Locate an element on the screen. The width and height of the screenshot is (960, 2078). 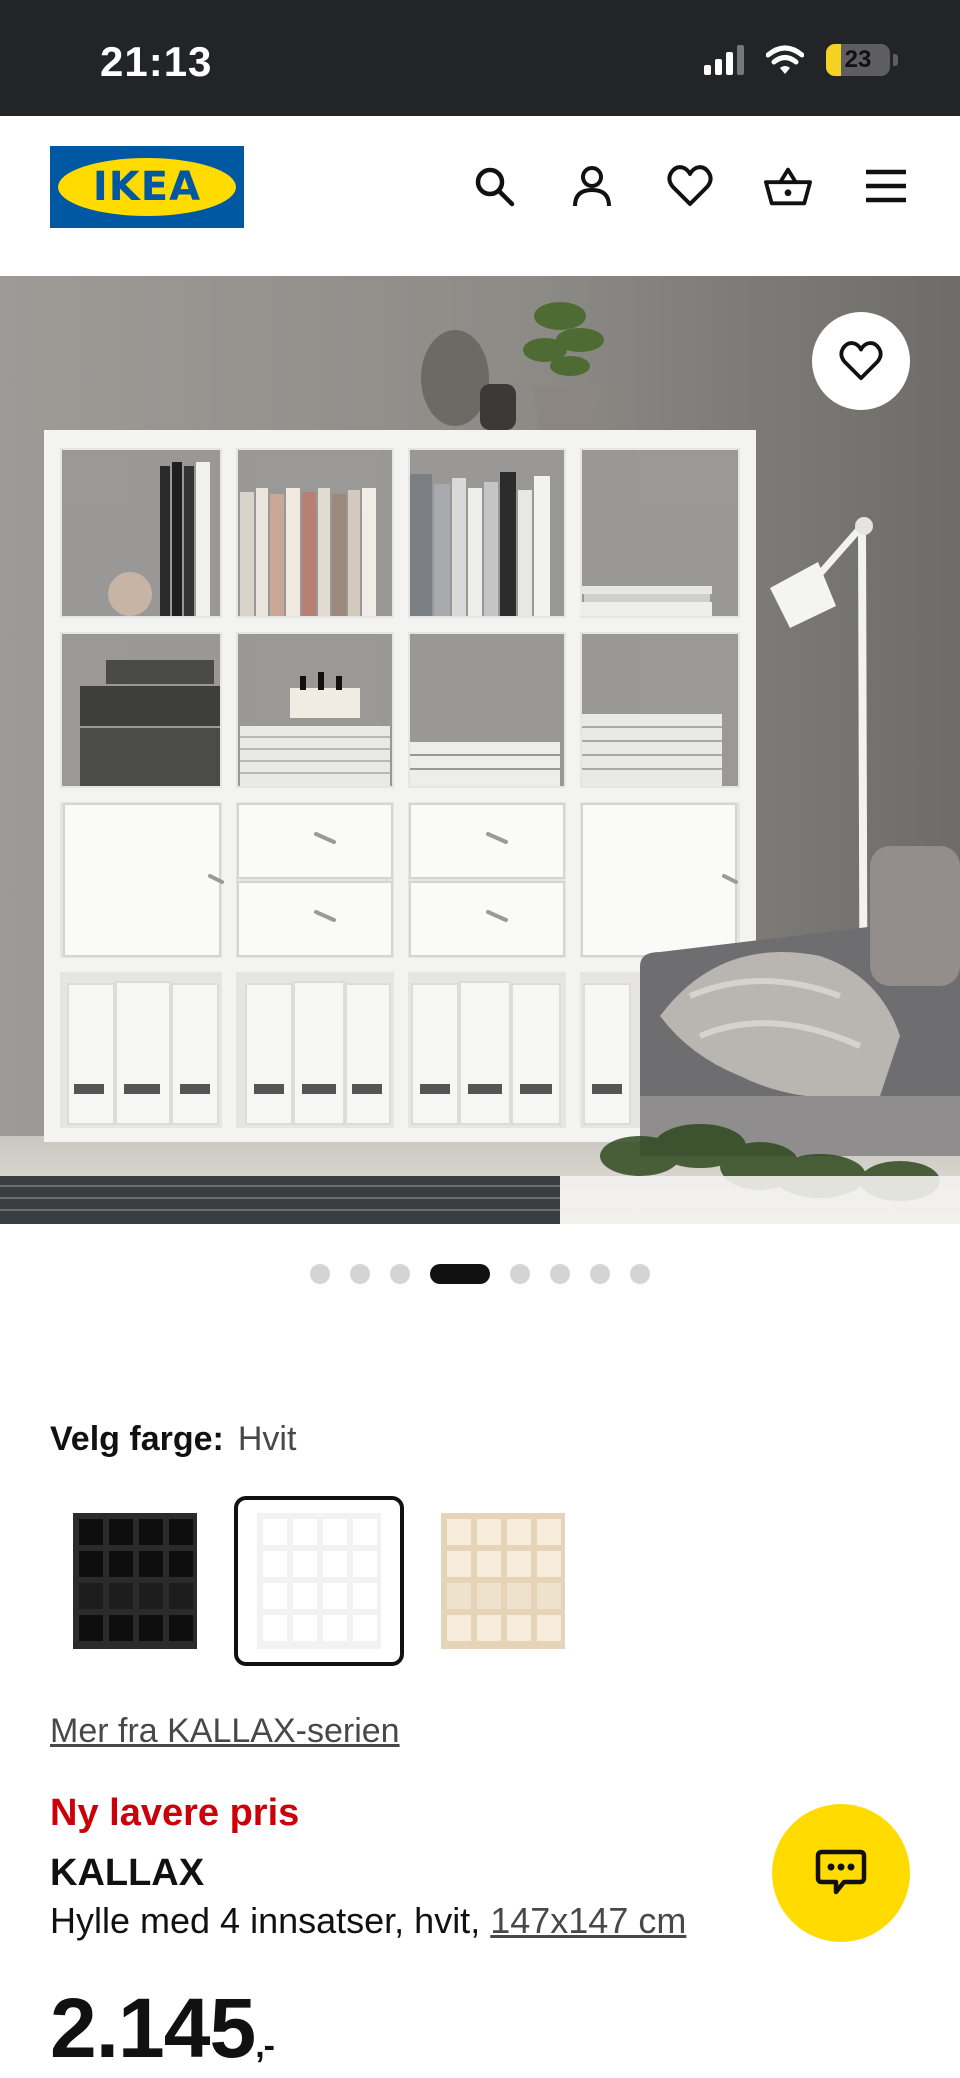
header-actions is located at coordinates (690, 186).